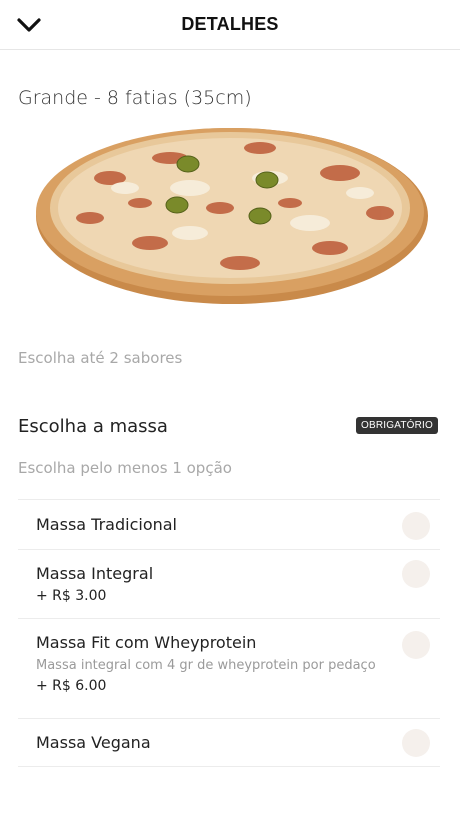 The width and height of the screenshot is (460, 818). I want to click on header: DETALHES, so click(230, 25).